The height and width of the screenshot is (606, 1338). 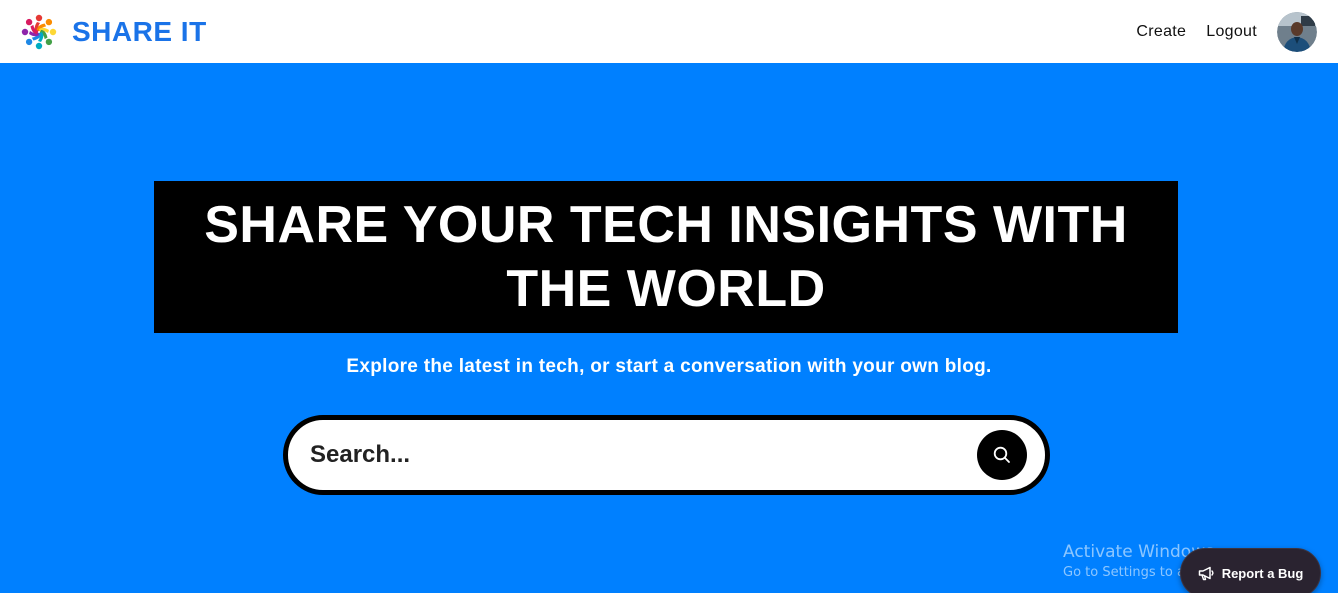 I want to click on megaphone-icon, so click(x=1206, y=573).